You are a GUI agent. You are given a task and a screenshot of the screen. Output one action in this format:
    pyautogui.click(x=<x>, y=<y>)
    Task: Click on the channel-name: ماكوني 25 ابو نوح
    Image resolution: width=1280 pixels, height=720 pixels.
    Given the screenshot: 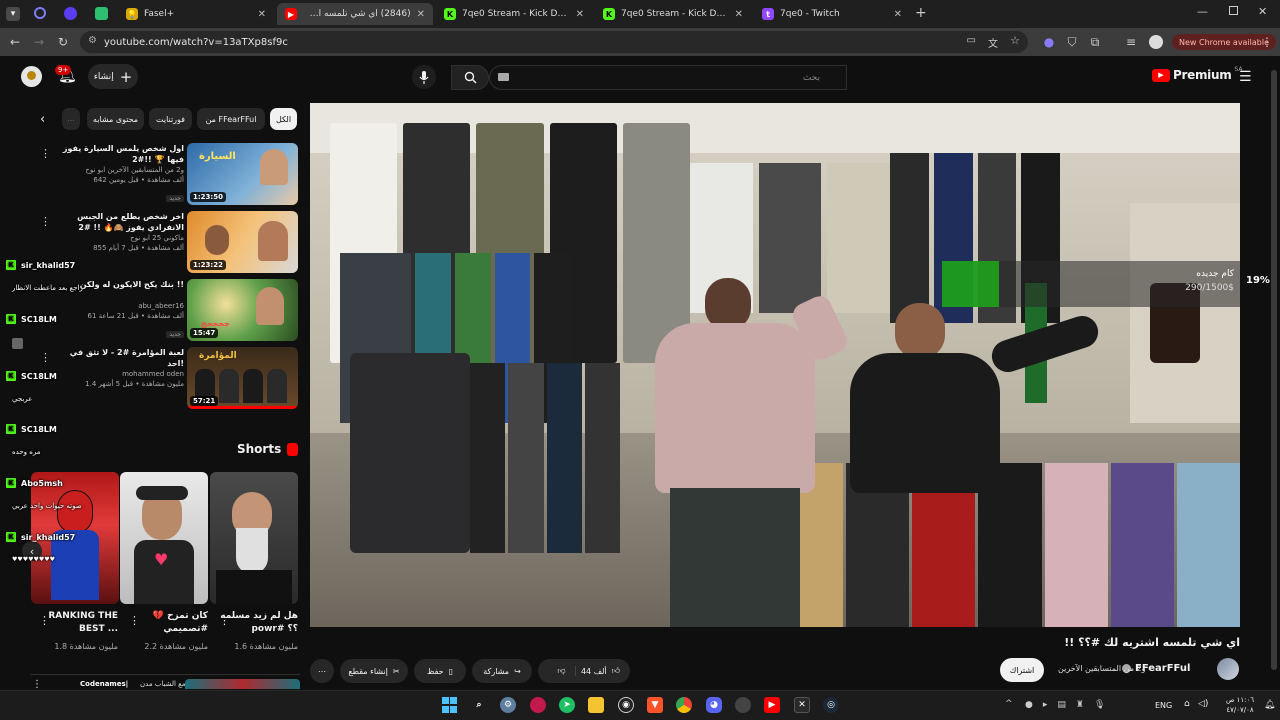 What is the action you would take?
    pyautogui.click(x=120, y=238)
    